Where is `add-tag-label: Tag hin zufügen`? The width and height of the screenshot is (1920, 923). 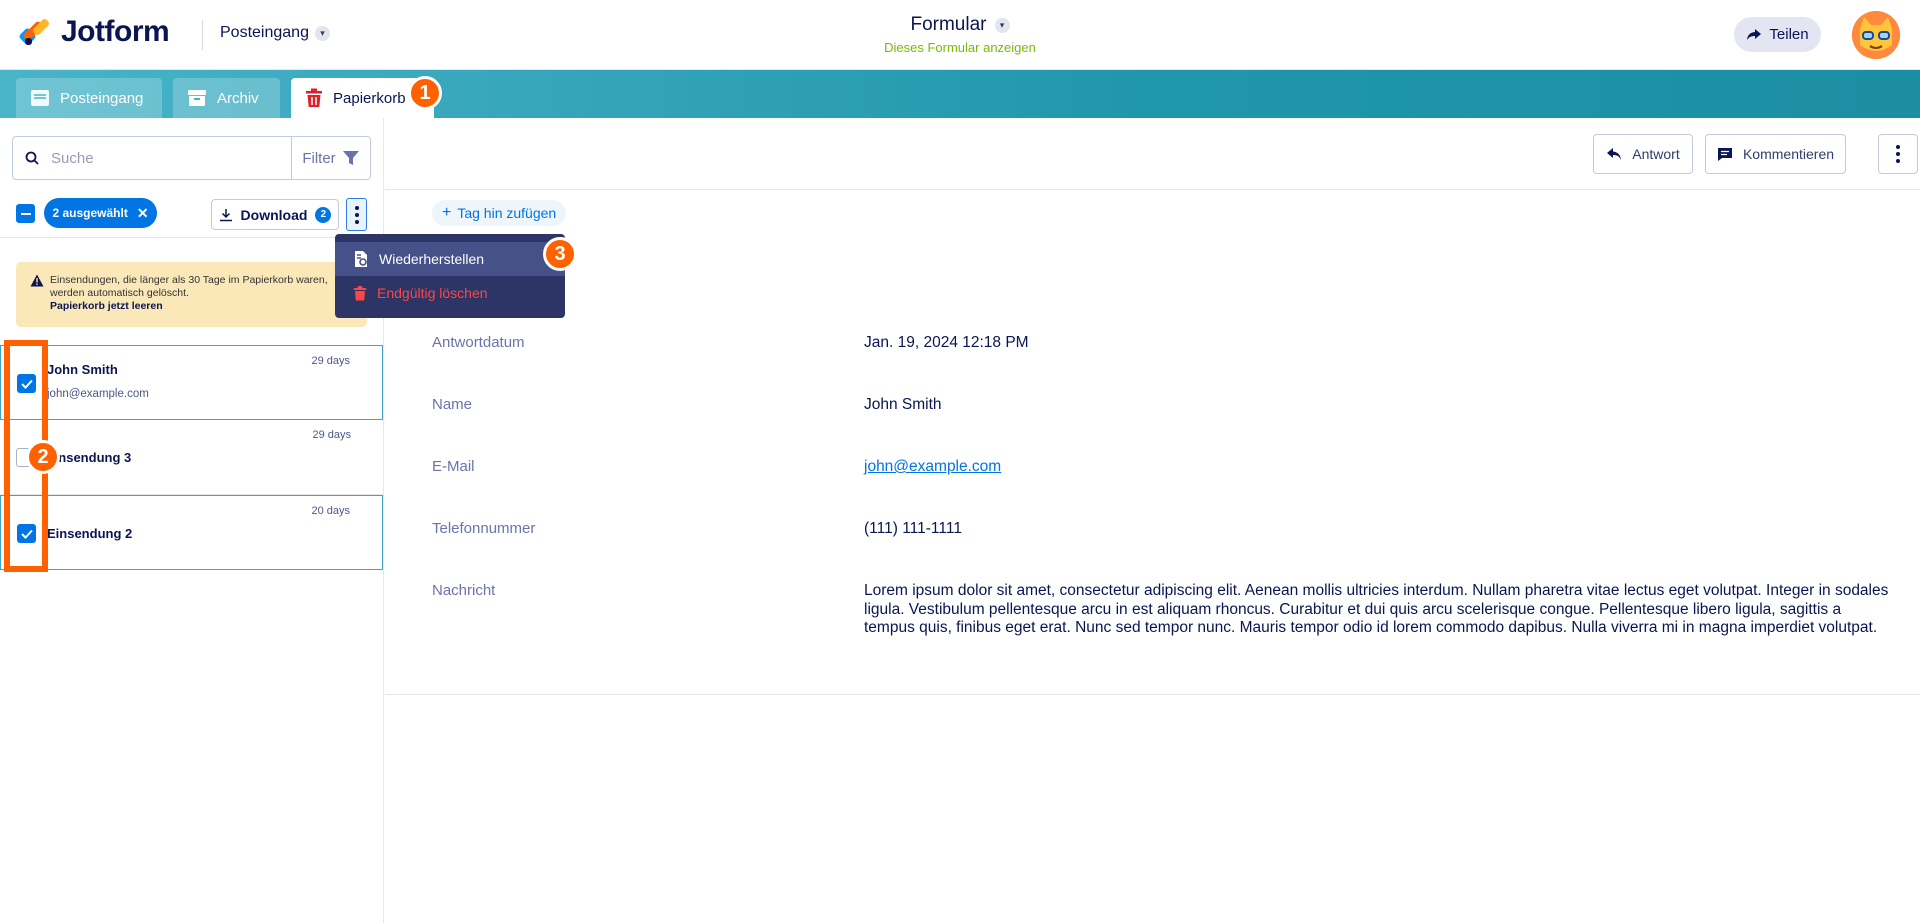 add-tag-label: Tag hin zufügen is located at coordinates (507, 213).